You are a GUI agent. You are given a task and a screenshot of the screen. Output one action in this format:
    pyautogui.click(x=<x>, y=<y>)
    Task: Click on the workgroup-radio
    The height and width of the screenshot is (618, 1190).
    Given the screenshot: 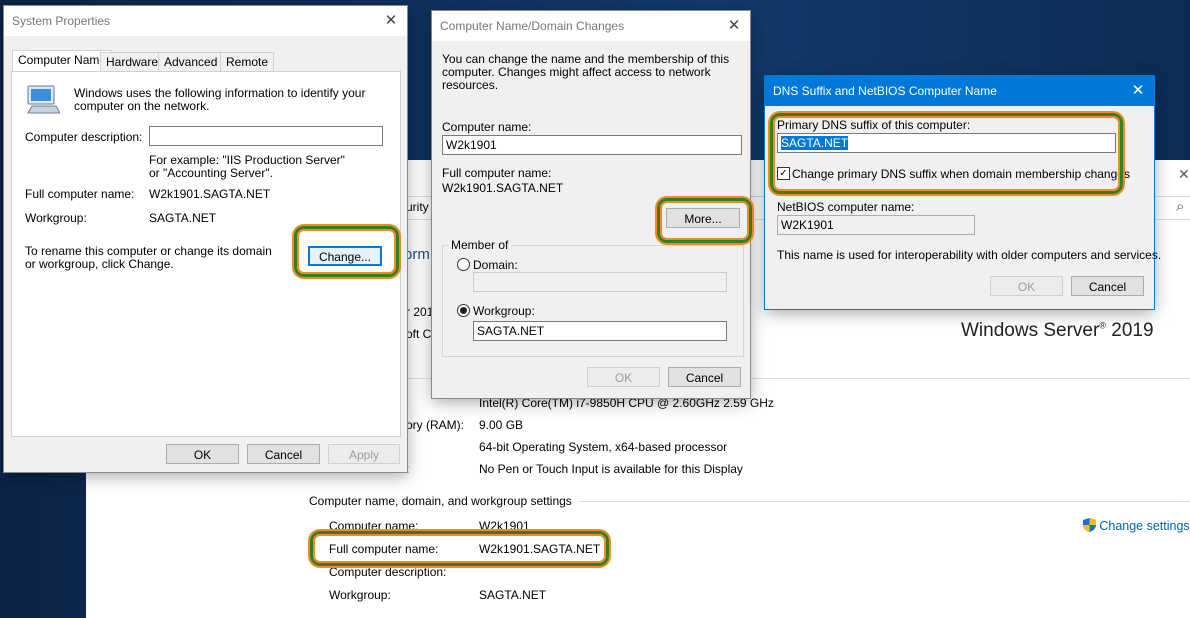 What is the action you would take?
    pyautogui.click(x=463, y=310)
    